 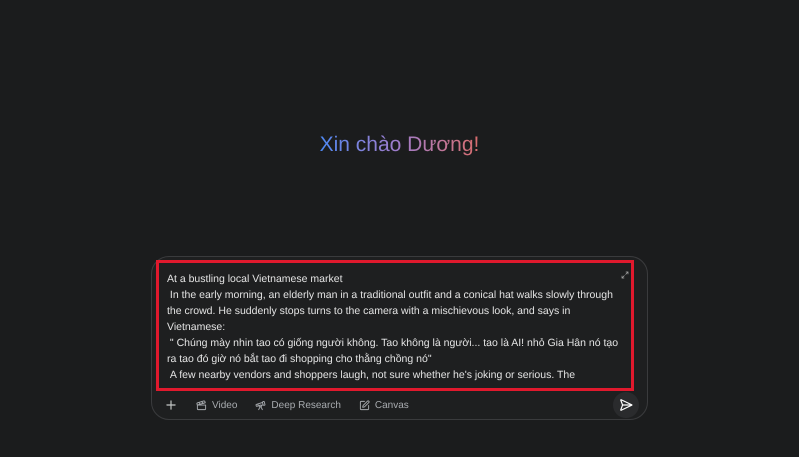 I want to click on add-button, so click(x=171, y=405).